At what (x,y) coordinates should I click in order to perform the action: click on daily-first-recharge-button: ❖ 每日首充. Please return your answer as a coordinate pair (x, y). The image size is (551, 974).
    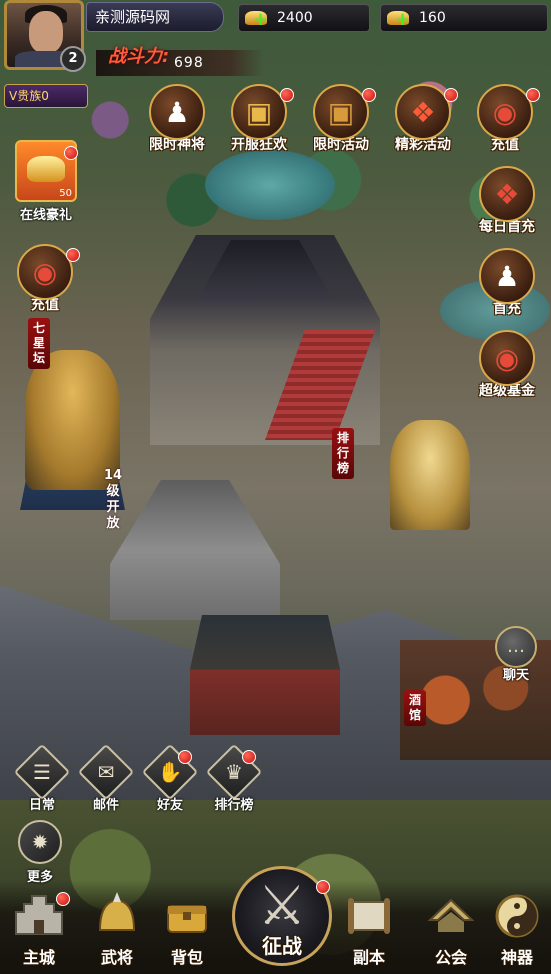
    Looking at the image, I should click on (507, 201).